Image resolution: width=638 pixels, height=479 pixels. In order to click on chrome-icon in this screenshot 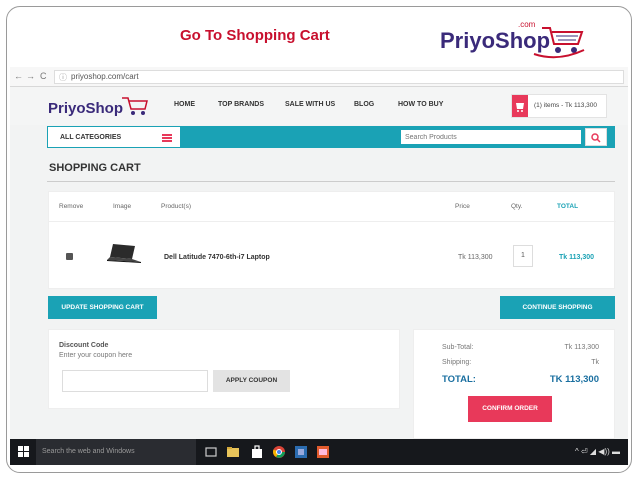, I will do `click(279, 452)`.